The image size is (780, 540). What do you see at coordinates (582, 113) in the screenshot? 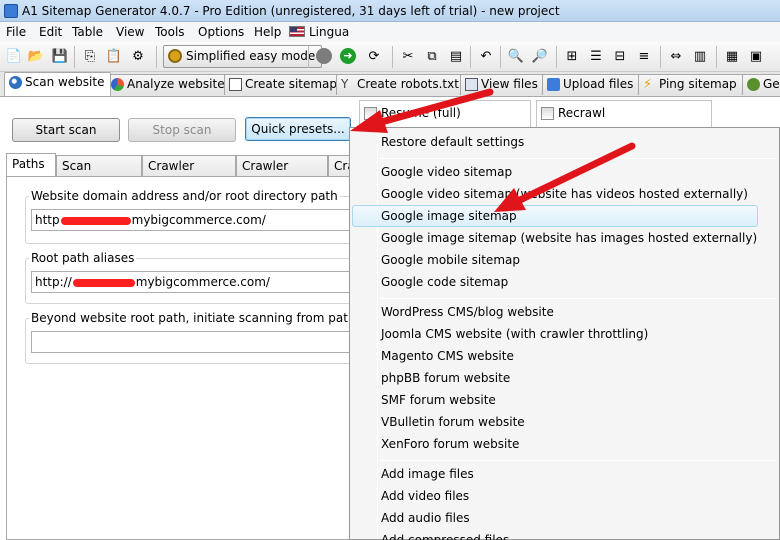
I see `recrawl-label: Recrawl` at bounding box center [582, 113].